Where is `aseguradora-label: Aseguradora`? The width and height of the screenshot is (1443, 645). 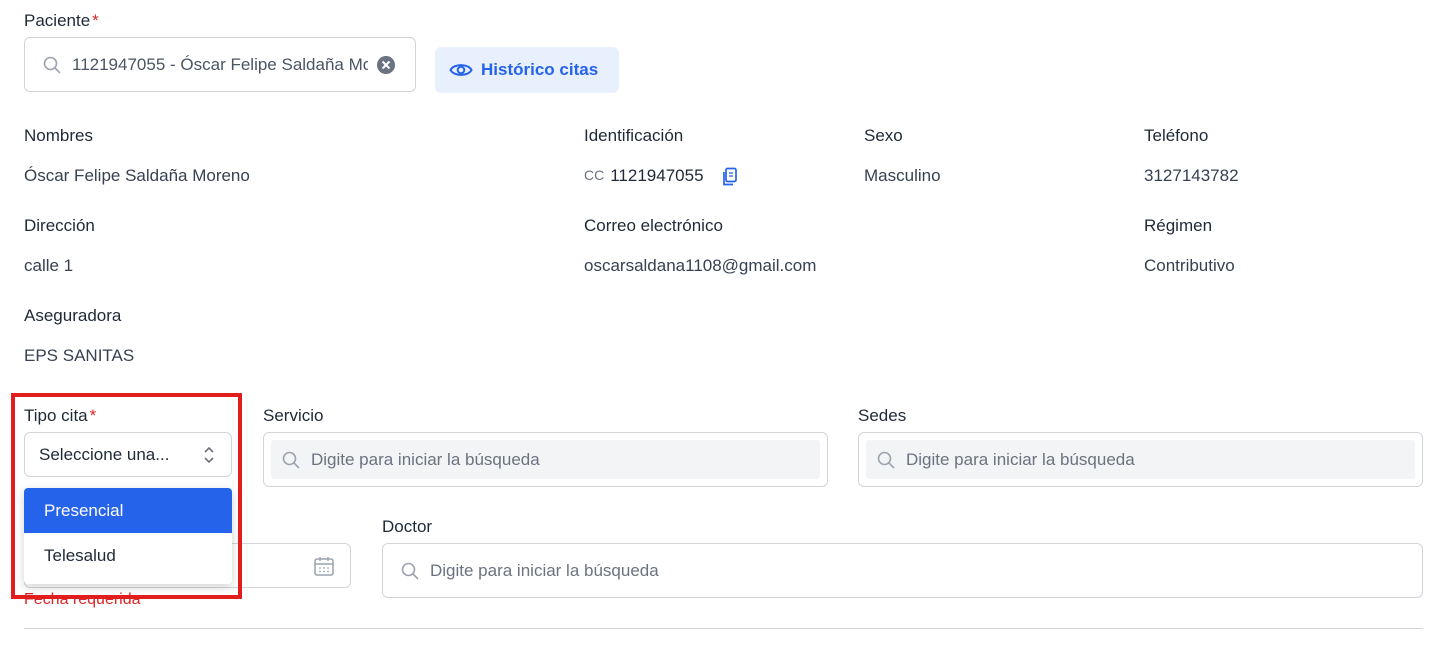 aseguradora-label: Aseguradora is located at coordinates (73, 315).